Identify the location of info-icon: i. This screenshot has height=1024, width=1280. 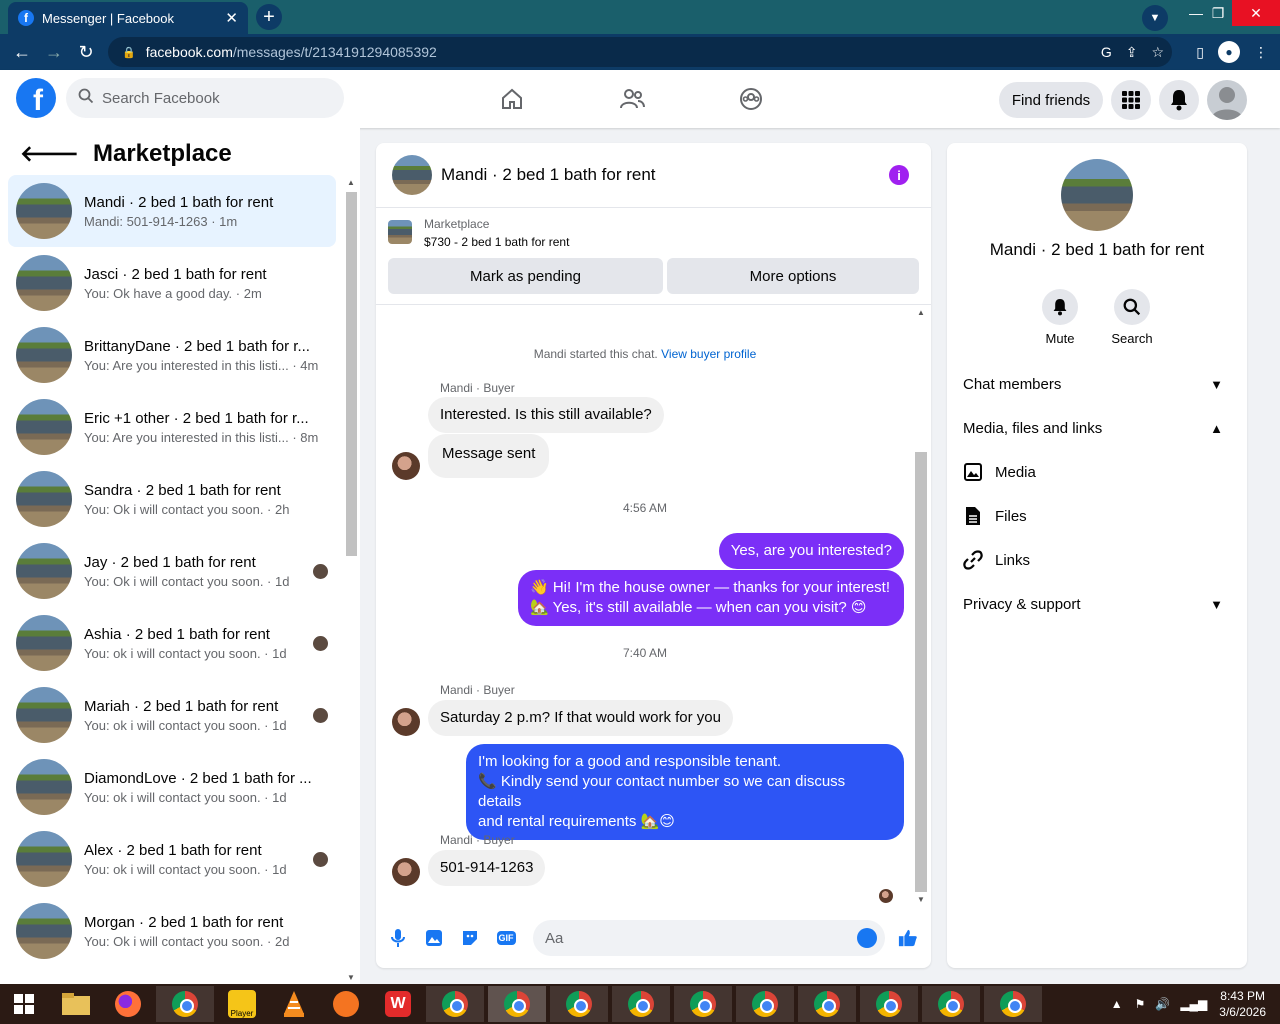
(899, 175).